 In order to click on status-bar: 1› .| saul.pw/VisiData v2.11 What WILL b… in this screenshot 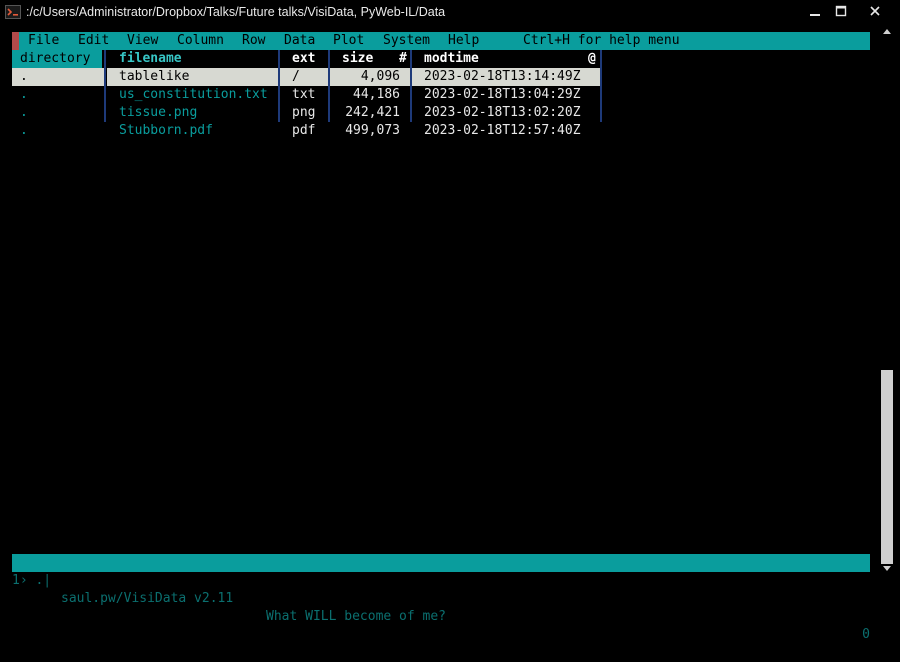, I will do `click(441, 598)`.